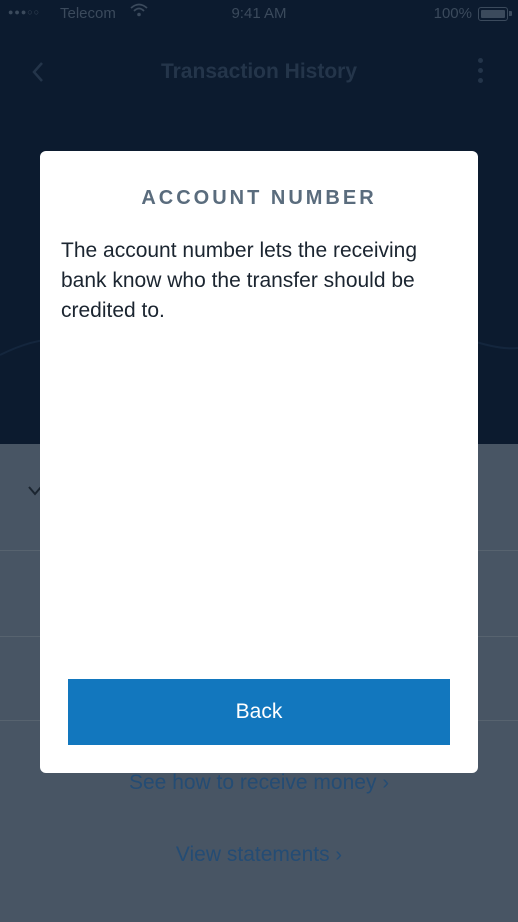  I want to click on status-bar: ●●●○○ Telecom 9:41 AM 100%, so click(259, 15).